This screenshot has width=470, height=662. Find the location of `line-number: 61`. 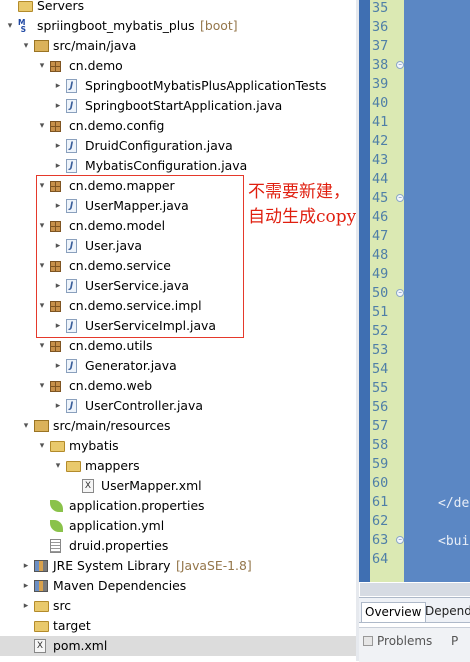

line-number: 61 is located at coordinates (380, 502).